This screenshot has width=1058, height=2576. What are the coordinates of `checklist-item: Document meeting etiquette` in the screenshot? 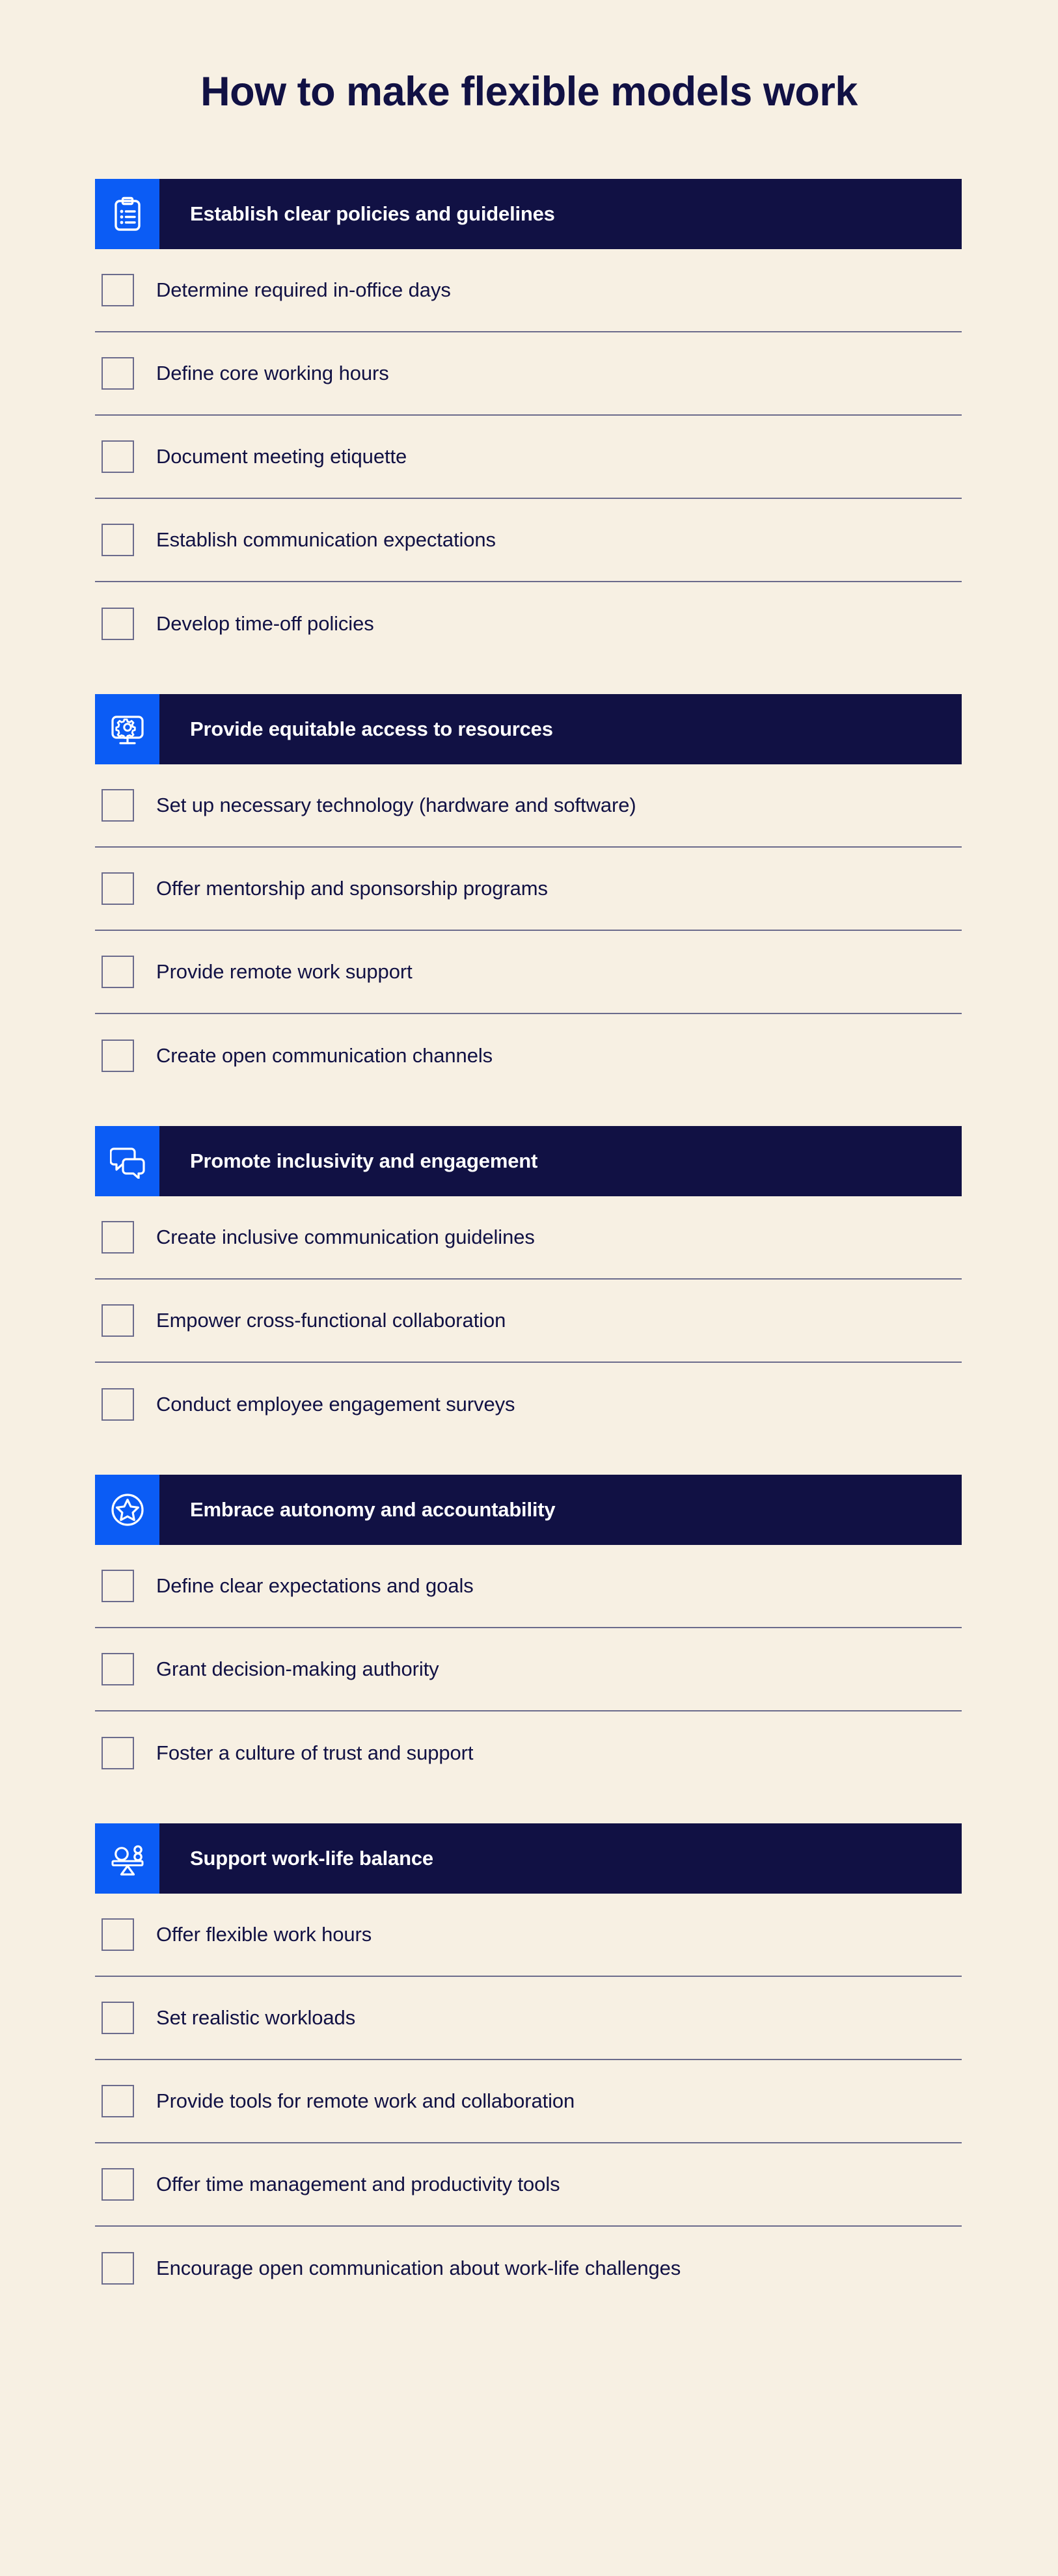 It's located at (528, 457).